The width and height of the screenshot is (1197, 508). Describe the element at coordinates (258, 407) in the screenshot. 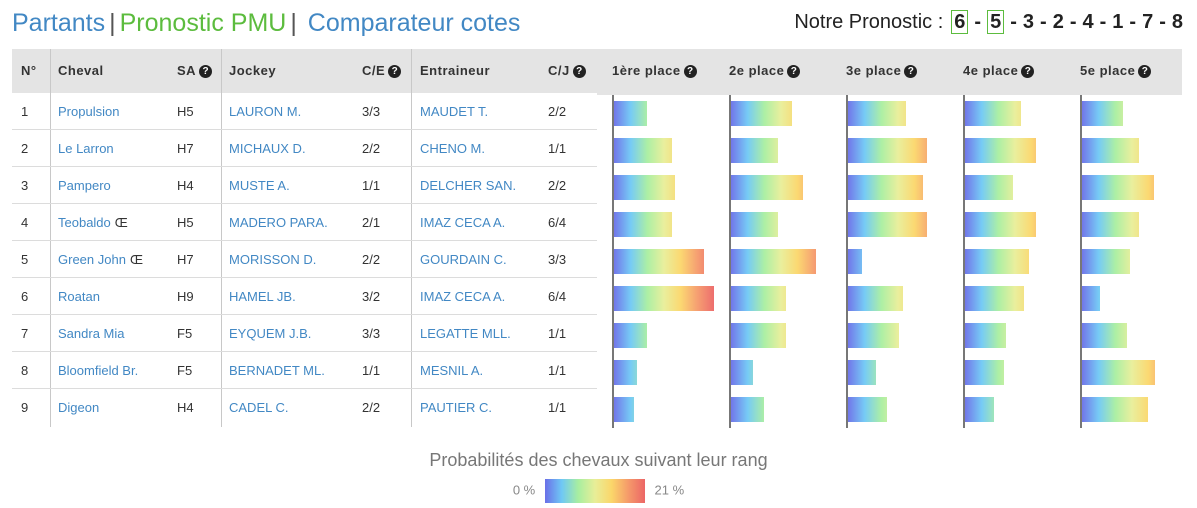

I see `jockey-link: CADEL C.` at that location.